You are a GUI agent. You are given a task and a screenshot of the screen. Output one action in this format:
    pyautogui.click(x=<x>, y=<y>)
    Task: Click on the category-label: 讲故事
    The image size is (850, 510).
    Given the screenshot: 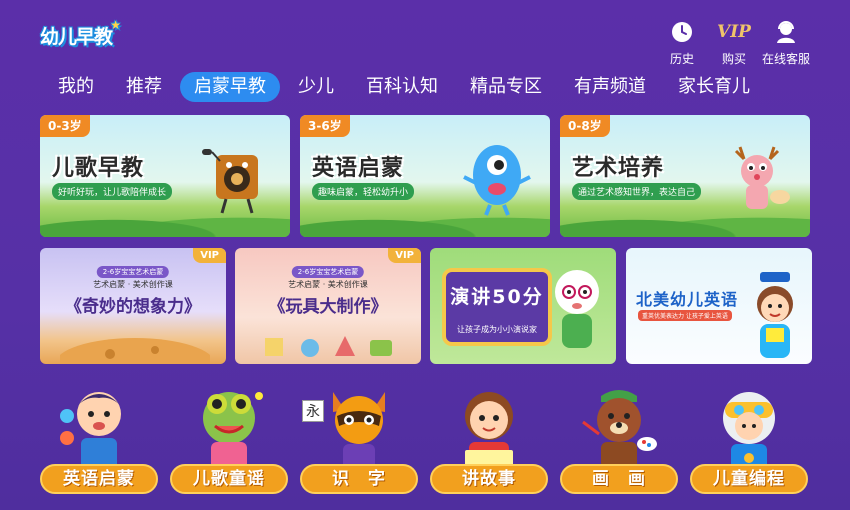 What is the action you would take?
    pyautogui.click(x=489, y=479)
    